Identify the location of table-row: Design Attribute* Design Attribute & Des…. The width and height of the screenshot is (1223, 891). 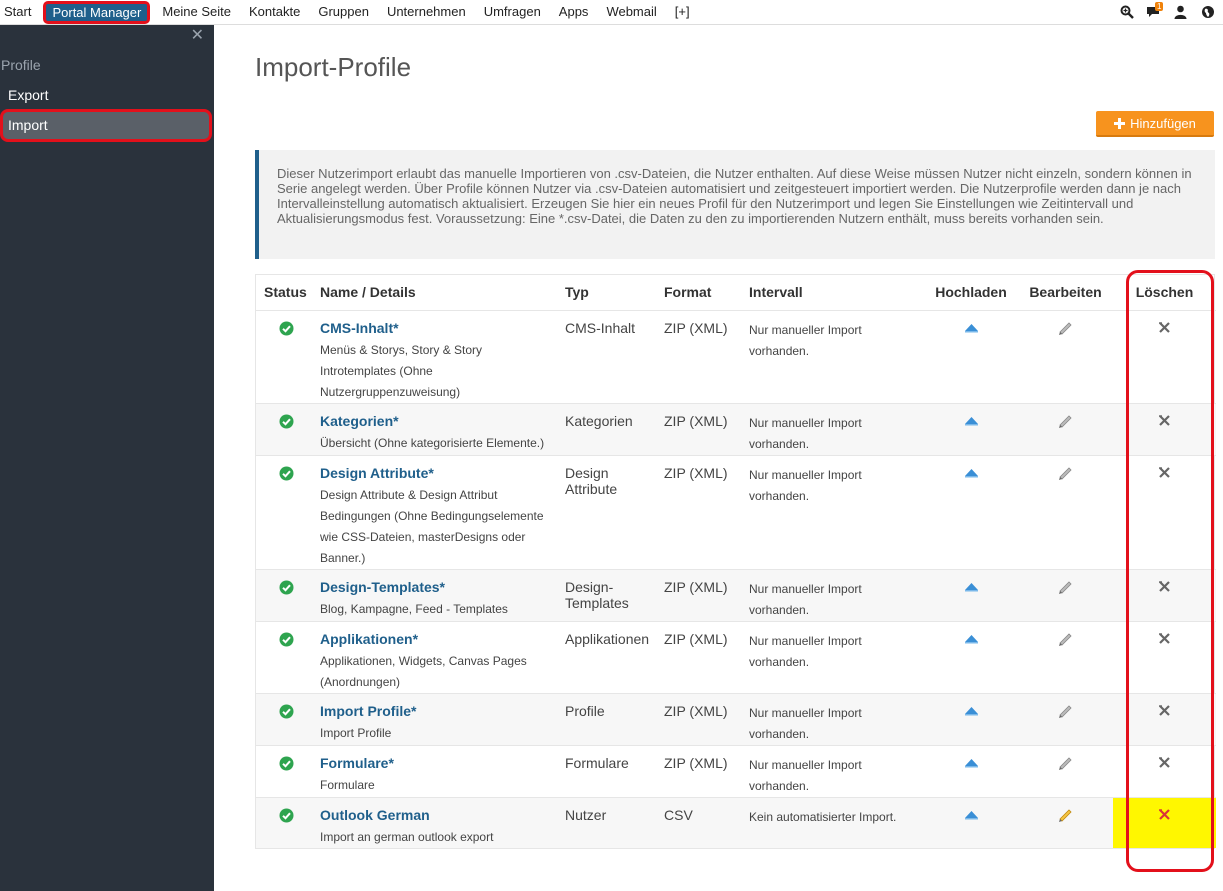
(736, 511).